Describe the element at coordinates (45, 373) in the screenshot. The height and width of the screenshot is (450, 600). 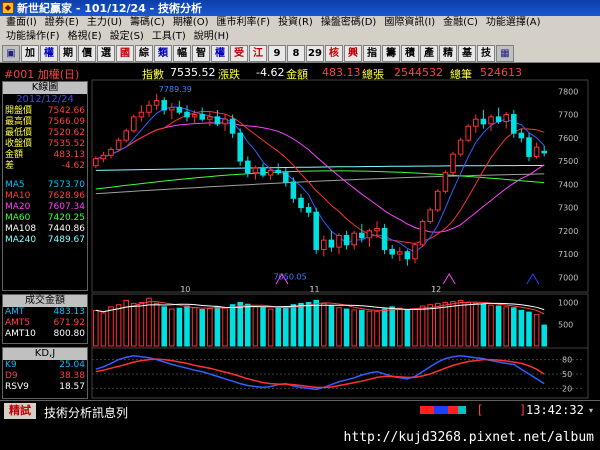
I see `kd-info-panel: KD,J K9 25.04 D9 38.38 RSV9 18.57` at that location.